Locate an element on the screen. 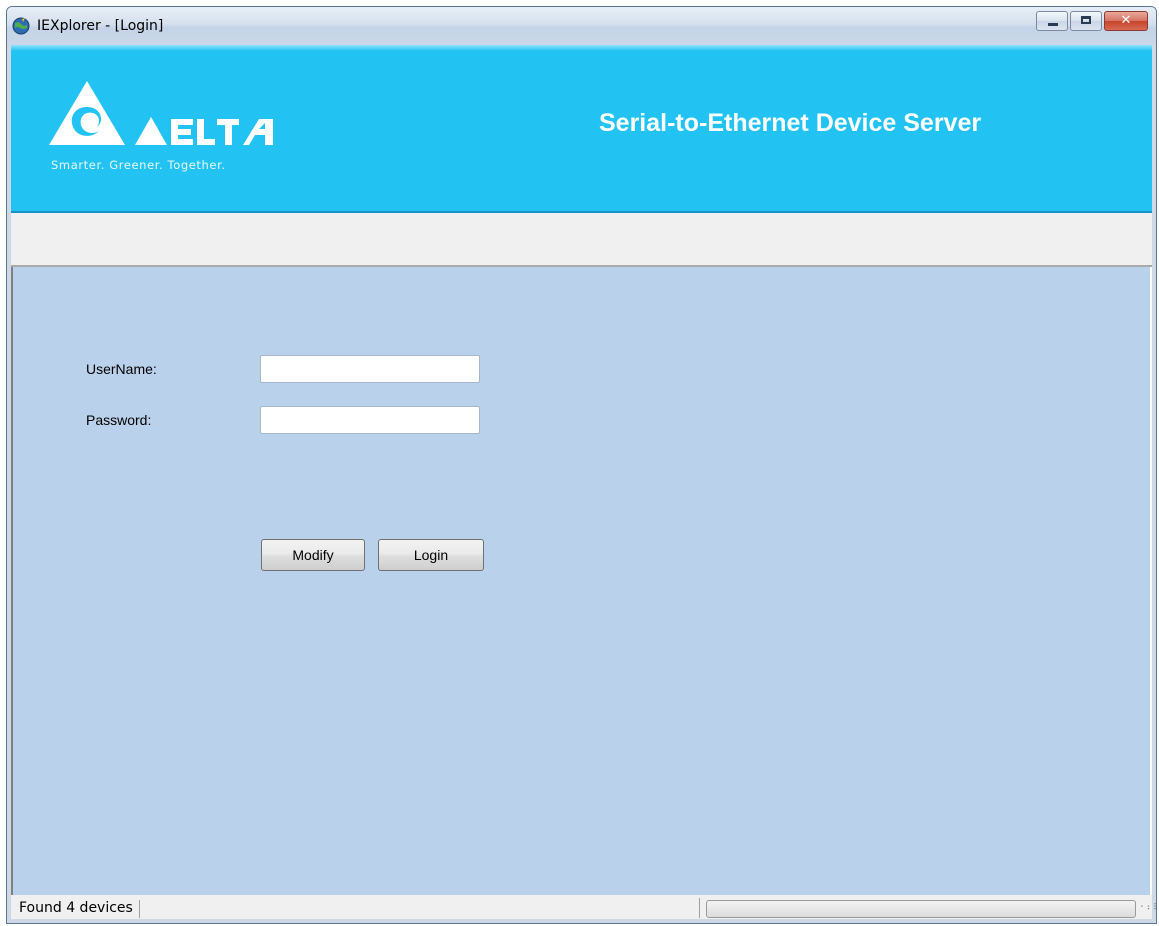  close-button: ✕ is located at coordinates (1126, 21).